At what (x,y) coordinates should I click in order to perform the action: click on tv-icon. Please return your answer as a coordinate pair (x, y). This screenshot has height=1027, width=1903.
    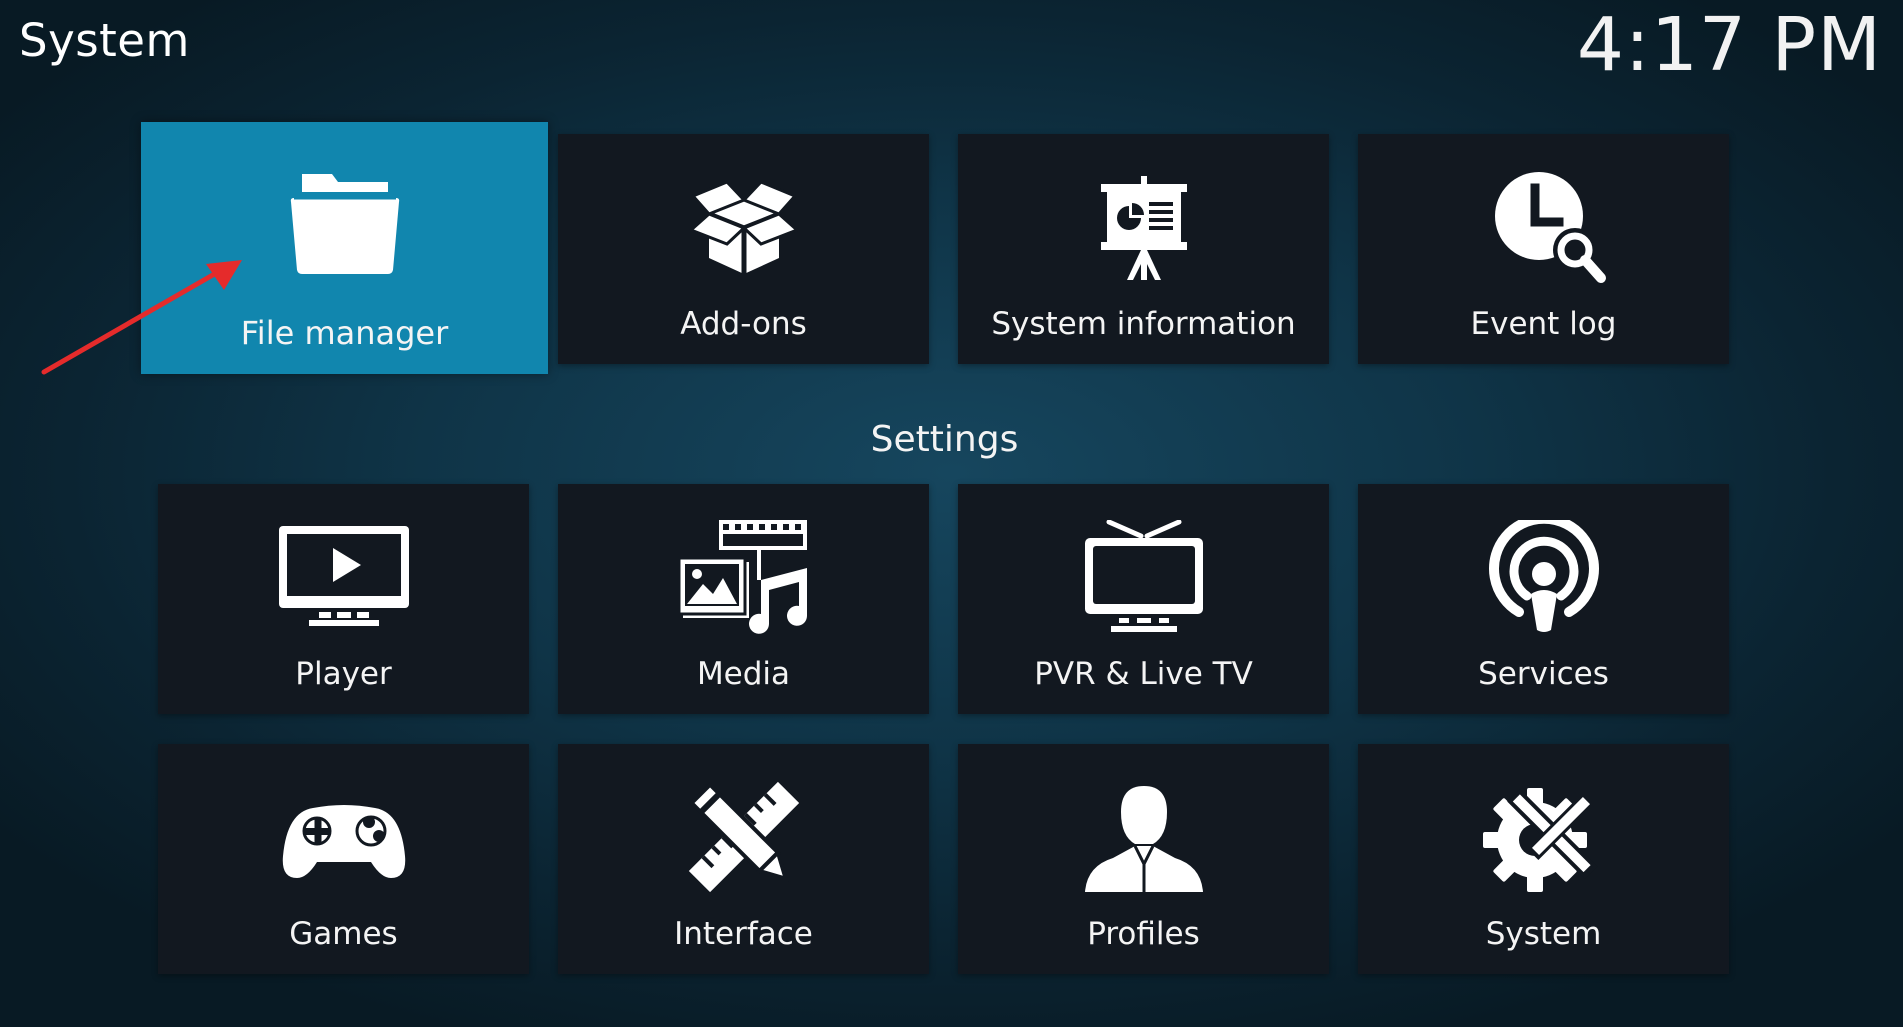
    Looking at the image, I should click on (1144, 577).